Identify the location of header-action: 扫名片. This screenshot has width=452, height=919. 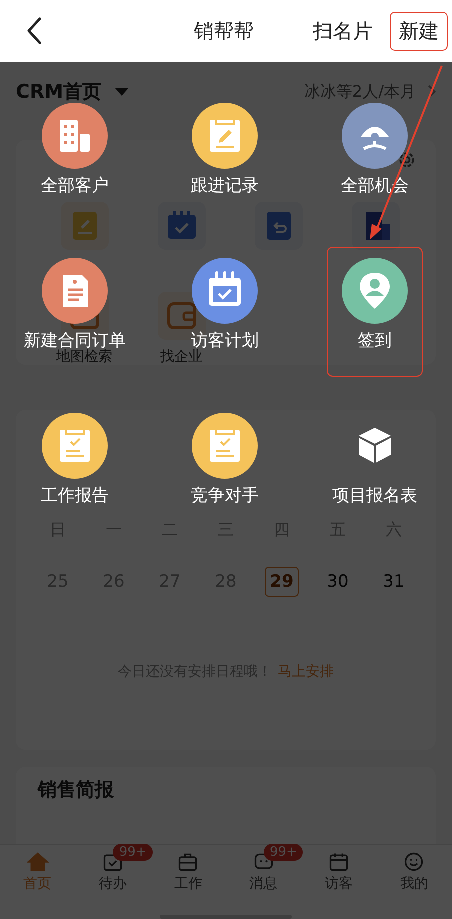
(343, 31).